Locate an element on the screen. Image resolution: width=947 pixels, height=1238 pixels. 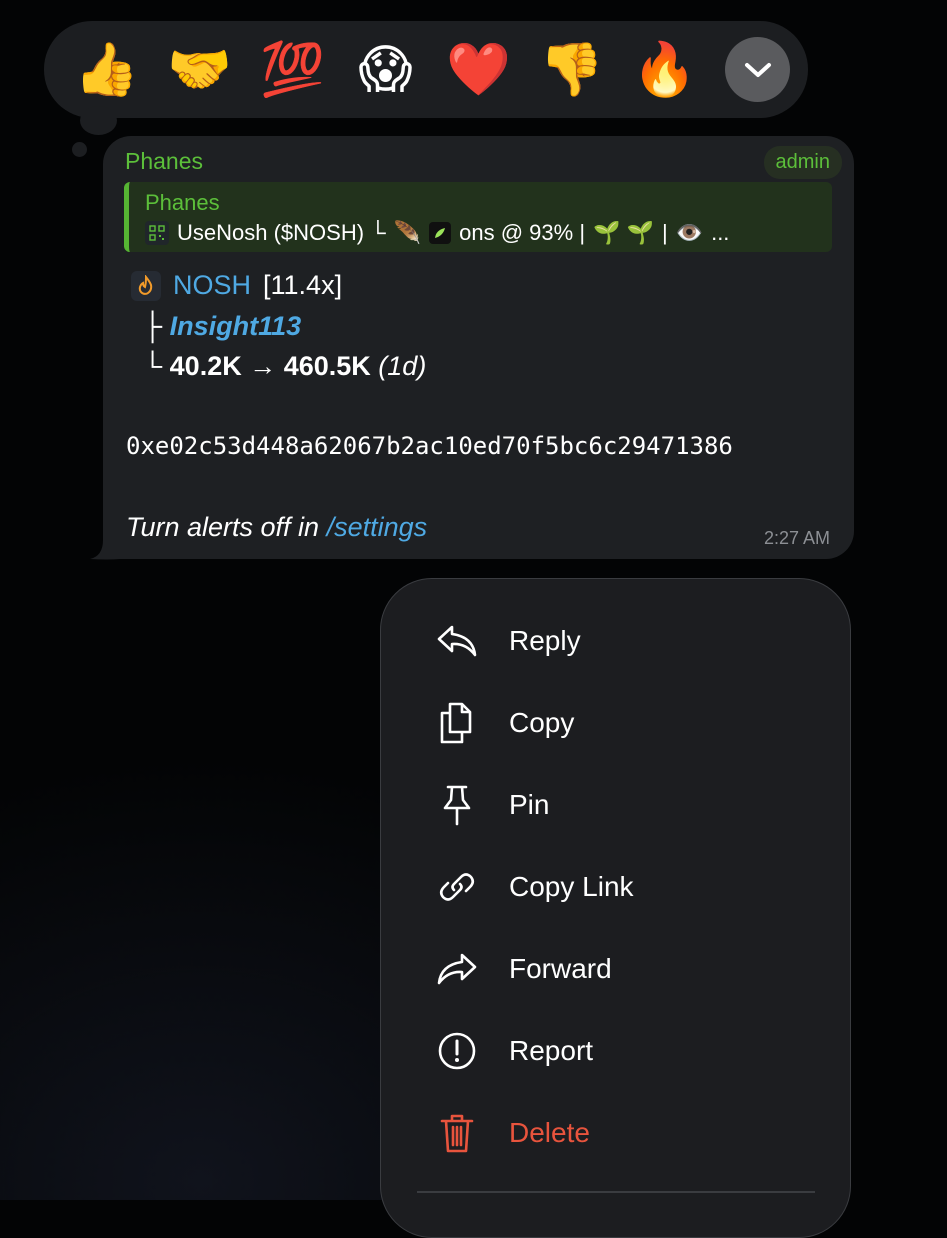
feather-icon: 🪶 is located at coordinates (407, 232).